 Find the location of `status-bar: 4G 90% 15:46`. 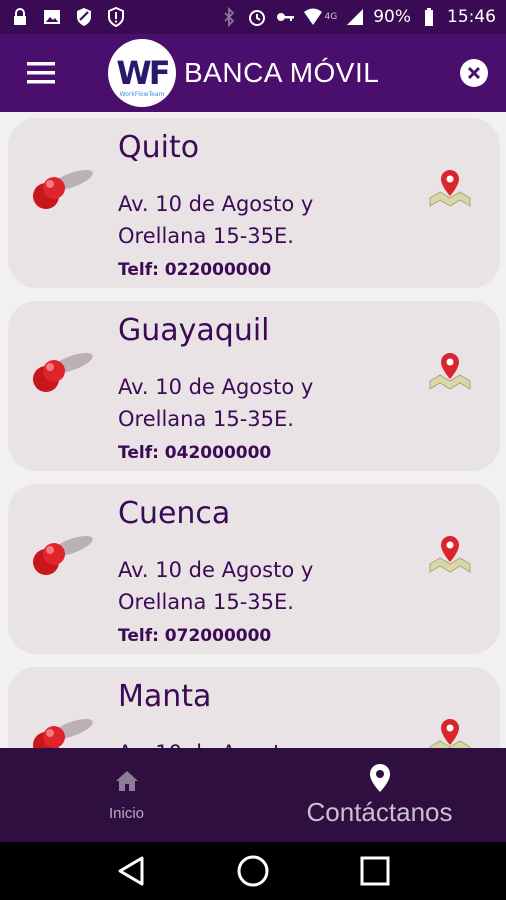

status-bar: 4G 90% 15:46 is located at coordinates (253, 17).